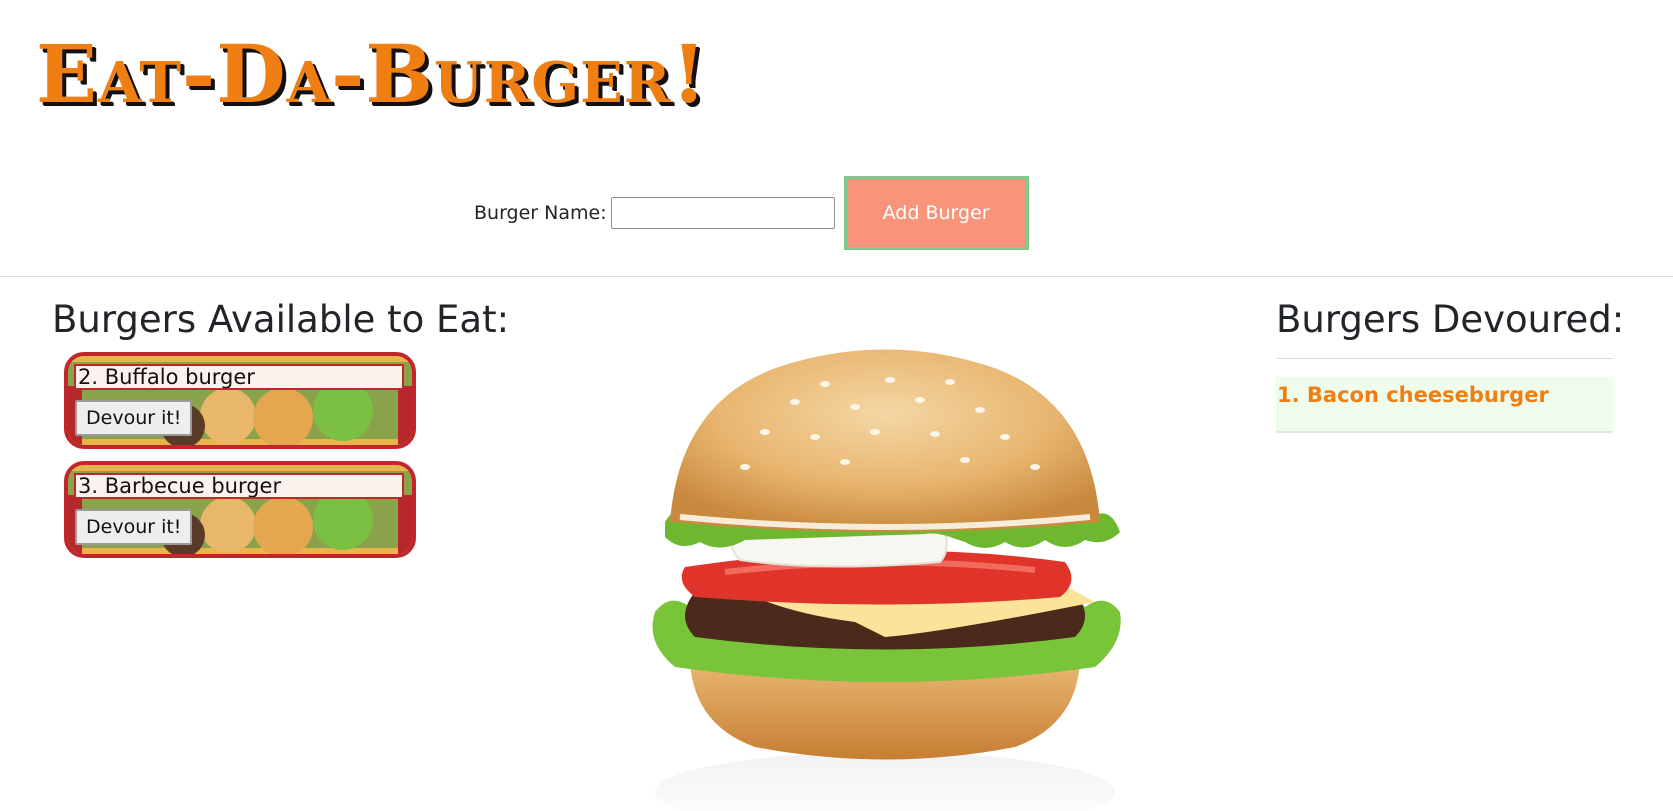  I want to click on devoured-title: Burgers Devoured:, so click(1450, 319).